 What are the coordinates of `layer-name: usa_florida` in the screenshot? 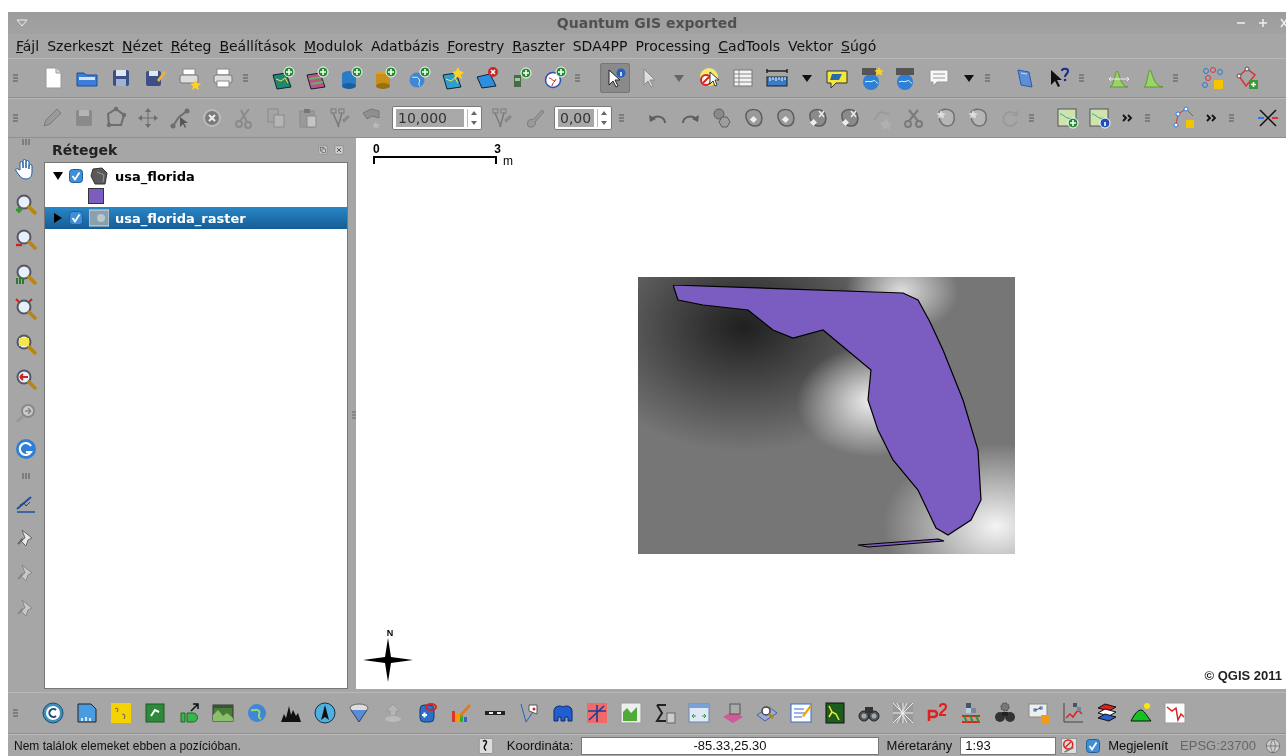 It's located at (155, 176).